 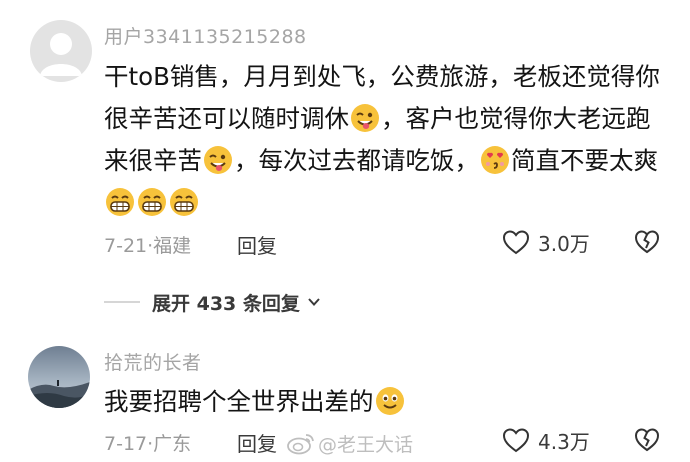 I want to click on watermark-text: @老王大话, so click(x=366, y=444).